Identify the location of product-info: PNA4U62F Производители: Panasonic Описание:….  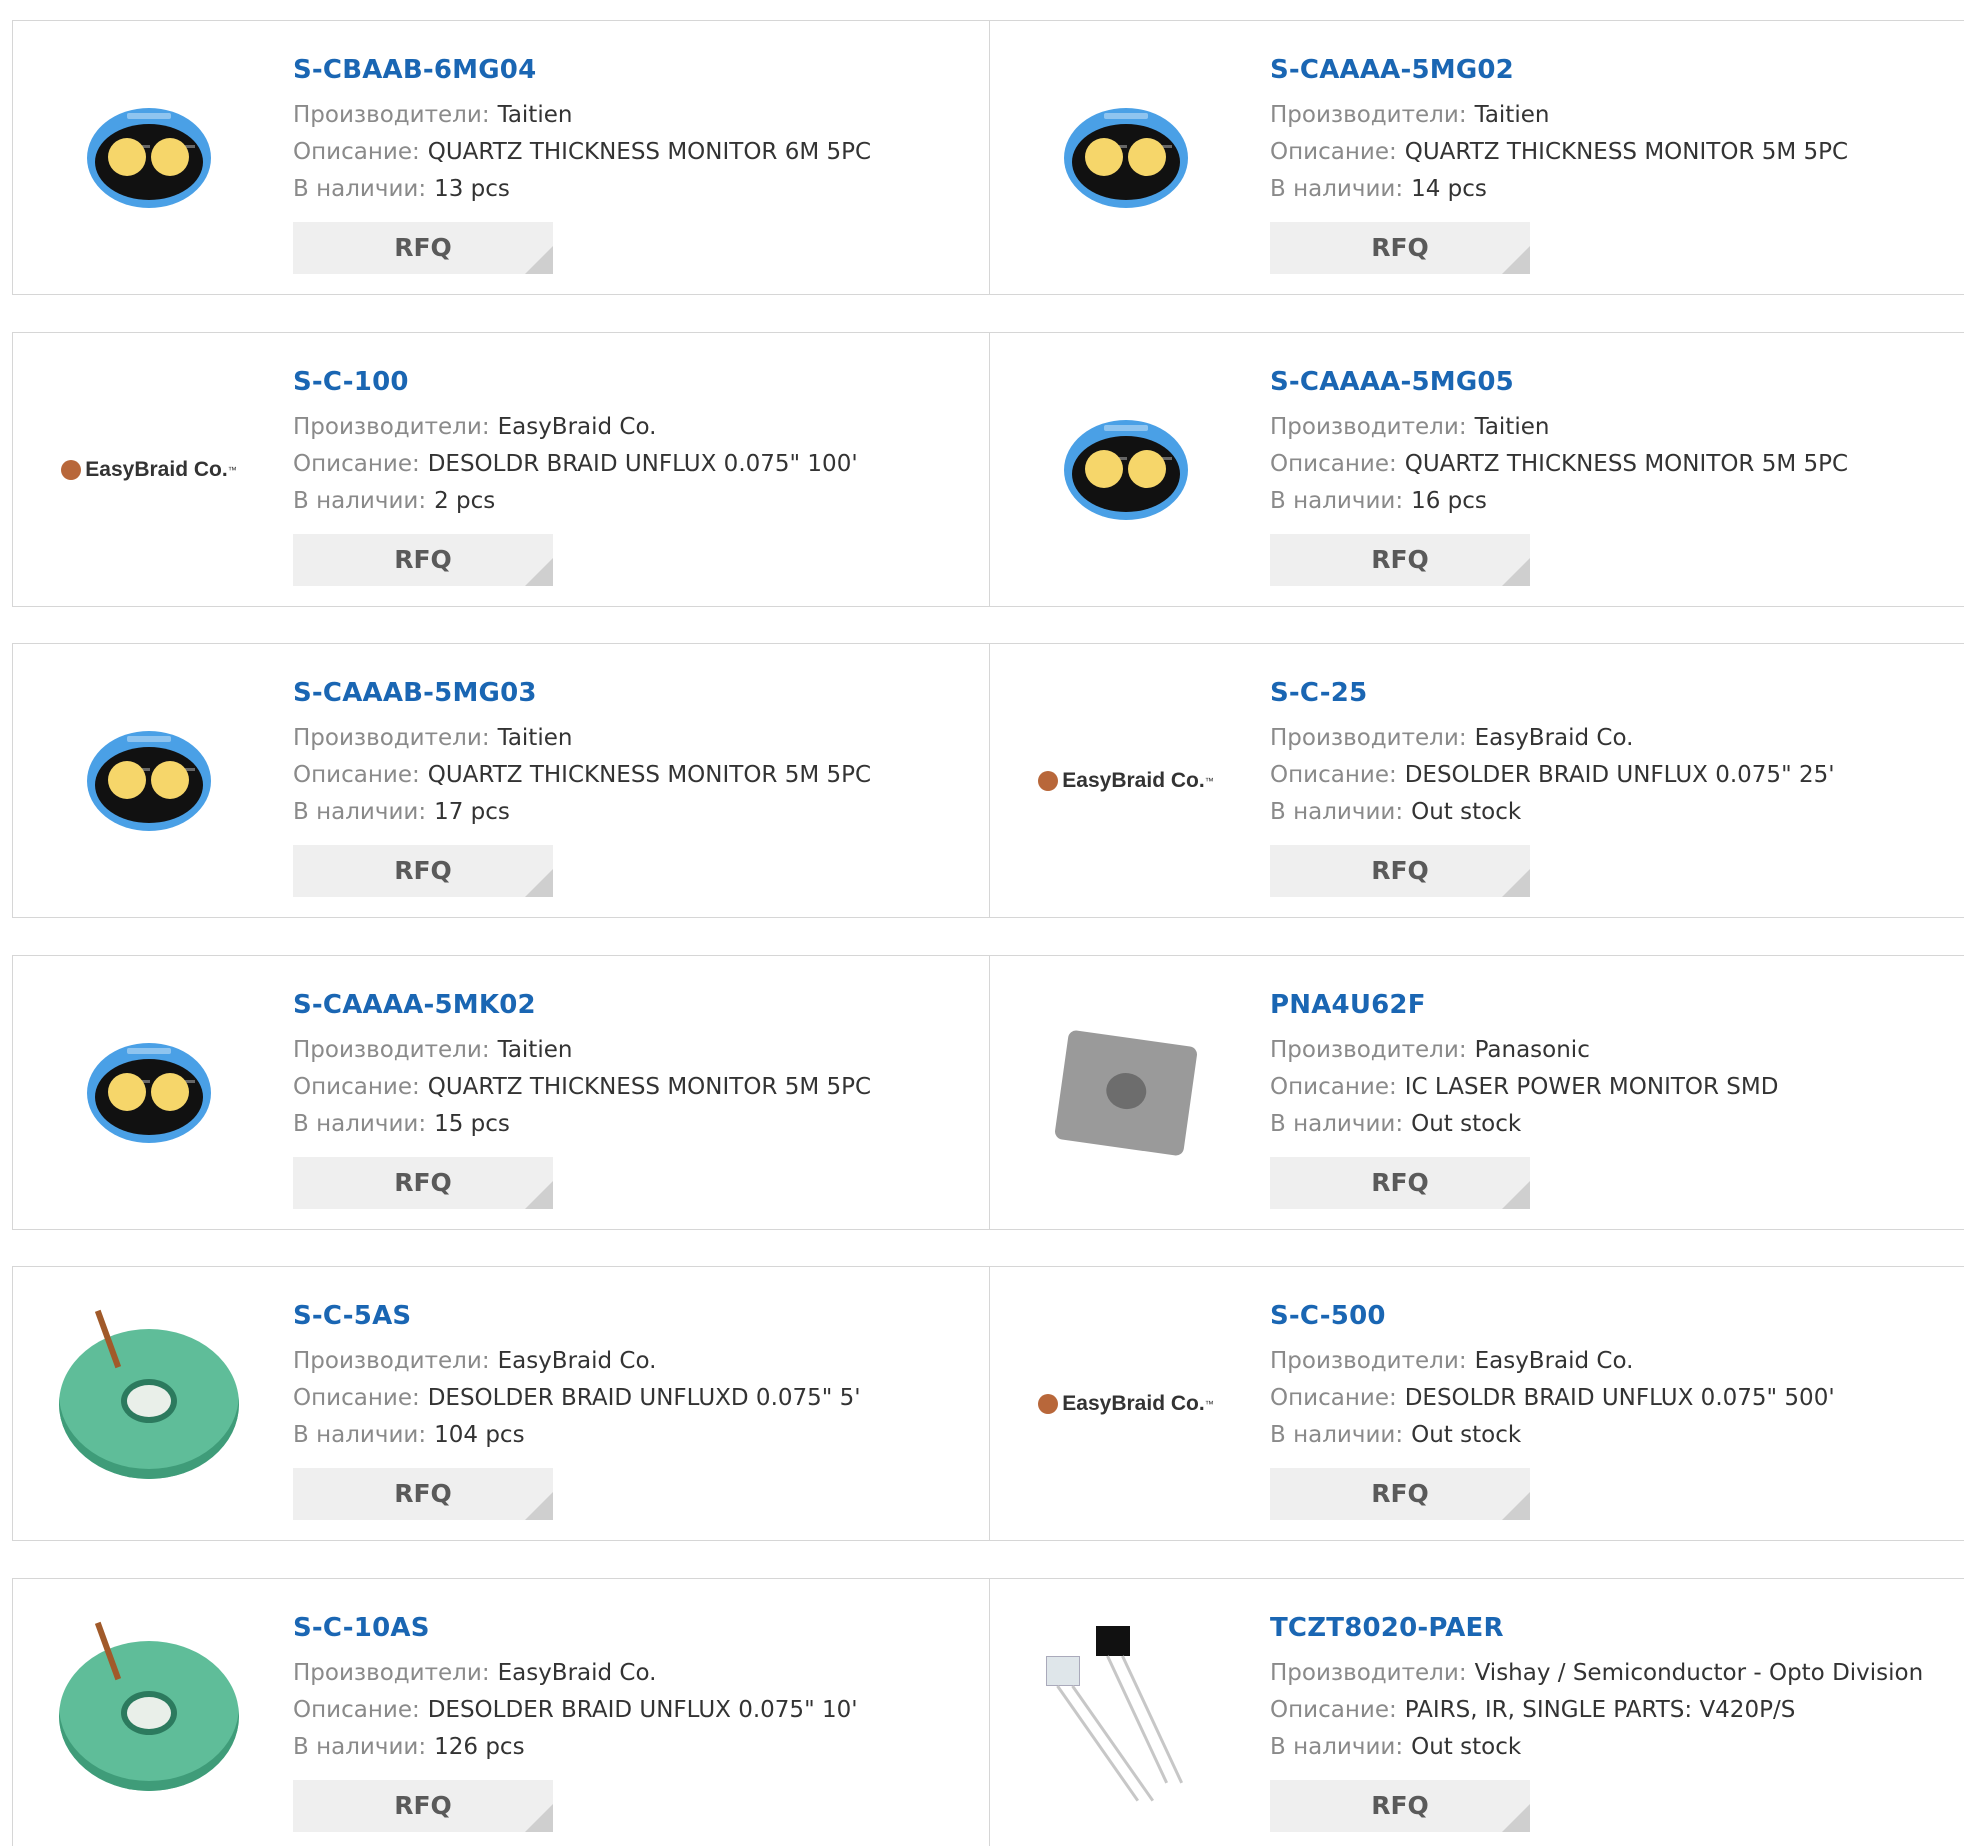
(1610, 1065).